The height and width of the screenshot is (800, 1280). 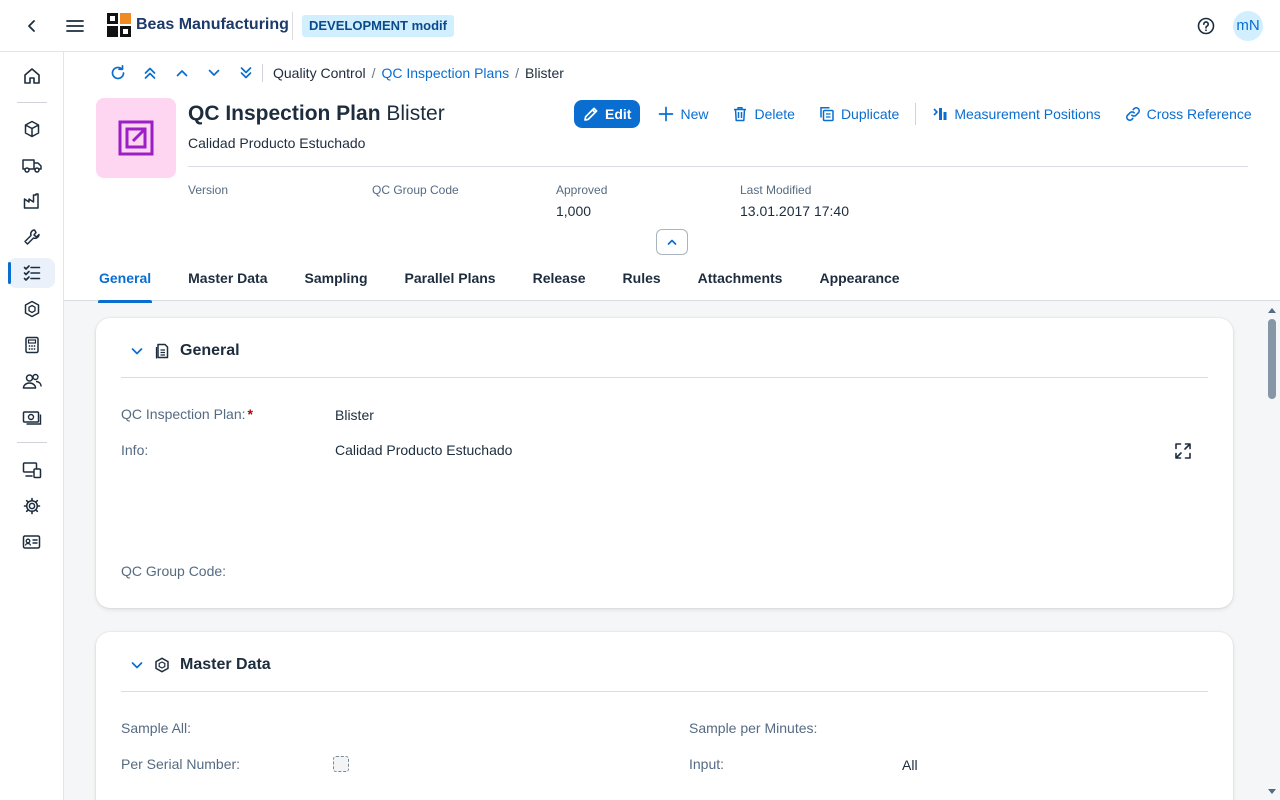 What do you see at coordinates (262, 73) in the screenshot?
I see `toolbar-divider` at bounding box center [262, 73].